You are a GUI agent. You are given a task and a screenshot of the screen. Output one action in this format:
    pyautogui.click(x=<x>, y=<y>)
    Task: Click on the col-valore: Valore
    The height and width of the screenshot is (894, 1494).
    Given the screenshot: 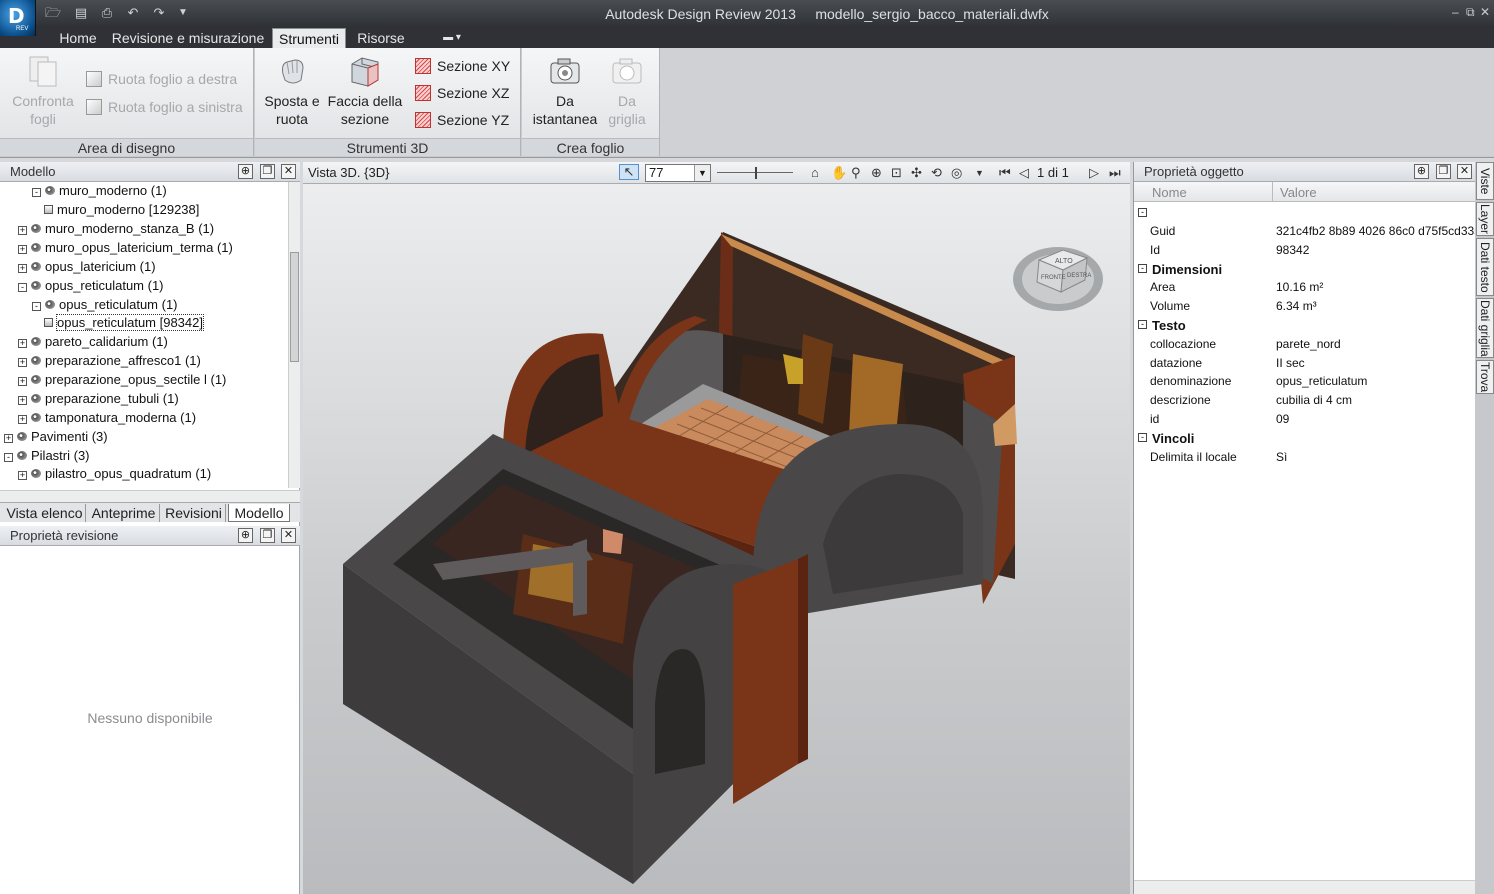 What is the action you would take?
    pyautogui.click(x=1298, y=192)
    